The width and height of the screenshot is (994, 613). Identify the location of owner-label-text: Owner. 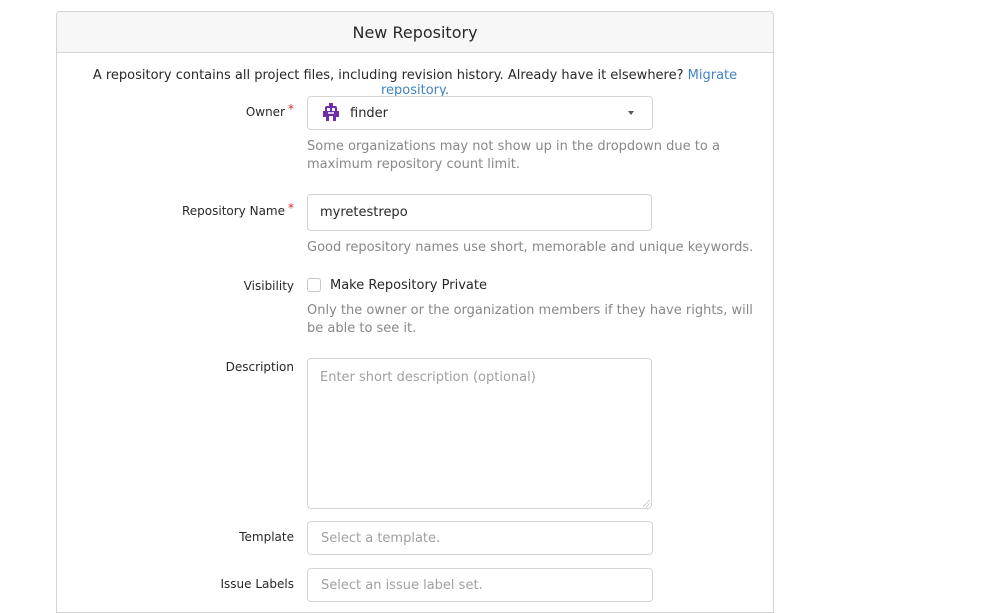
(265, 112).